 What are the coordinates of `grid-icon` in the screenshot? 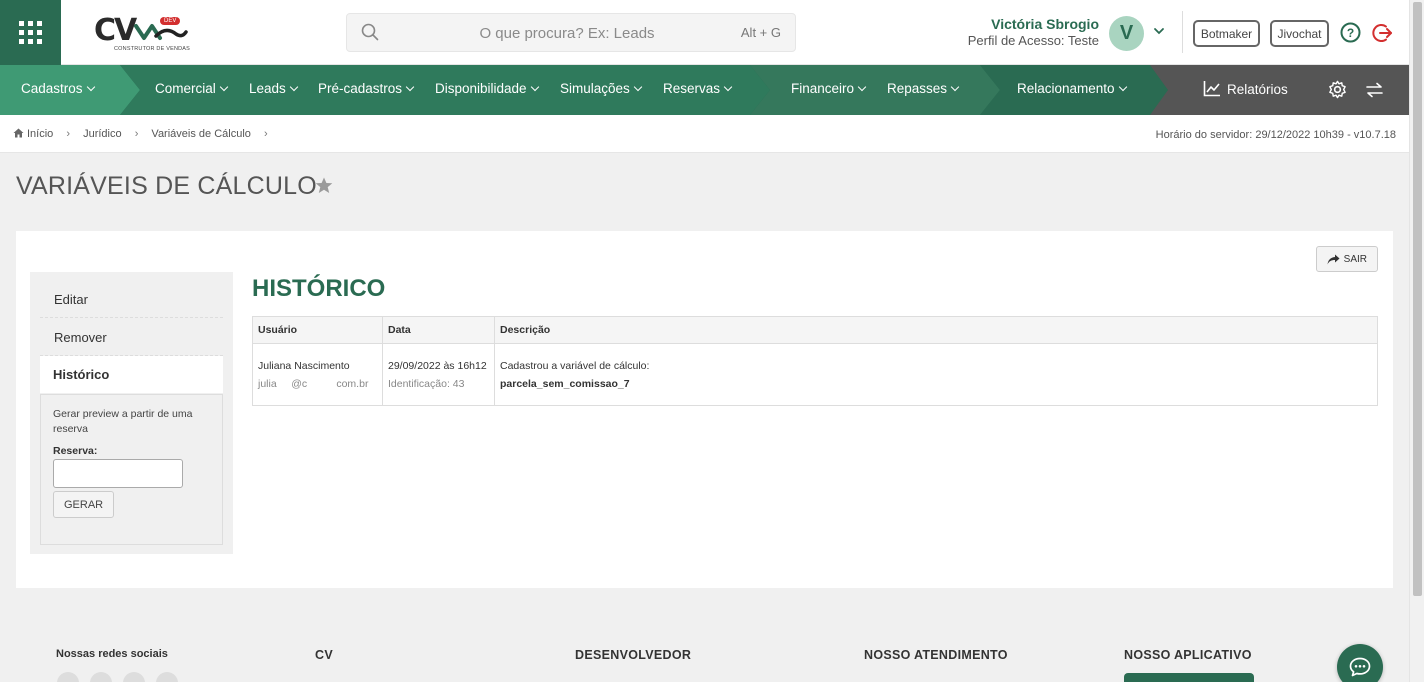 It's located at (30, 32).